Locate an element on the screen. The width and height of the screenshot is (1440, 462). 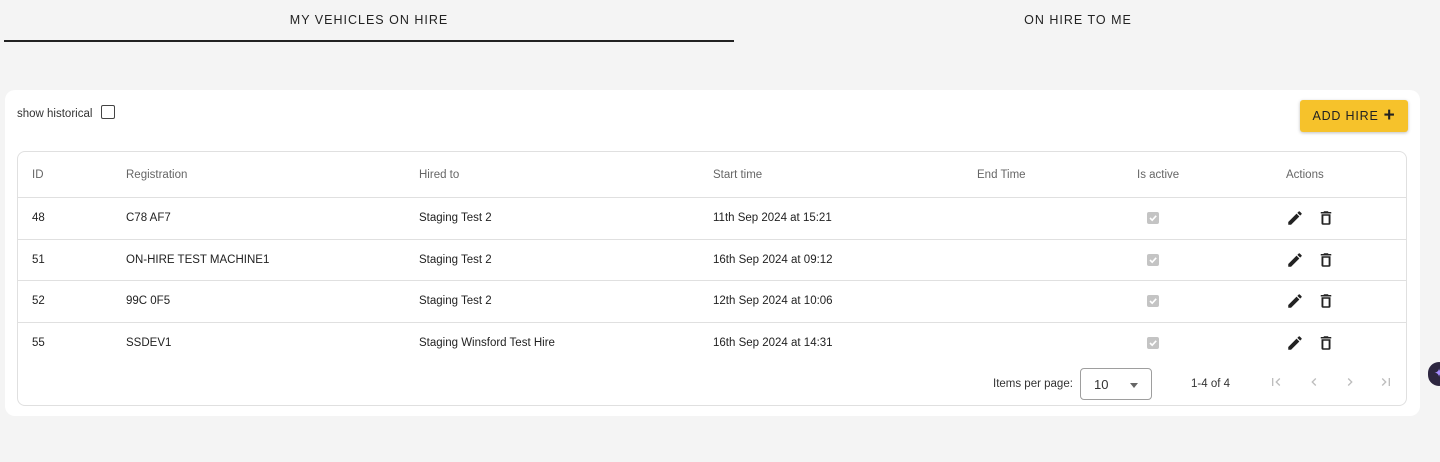
add-hire-label: ADD HIRE is located at coordinates (1345, 116).